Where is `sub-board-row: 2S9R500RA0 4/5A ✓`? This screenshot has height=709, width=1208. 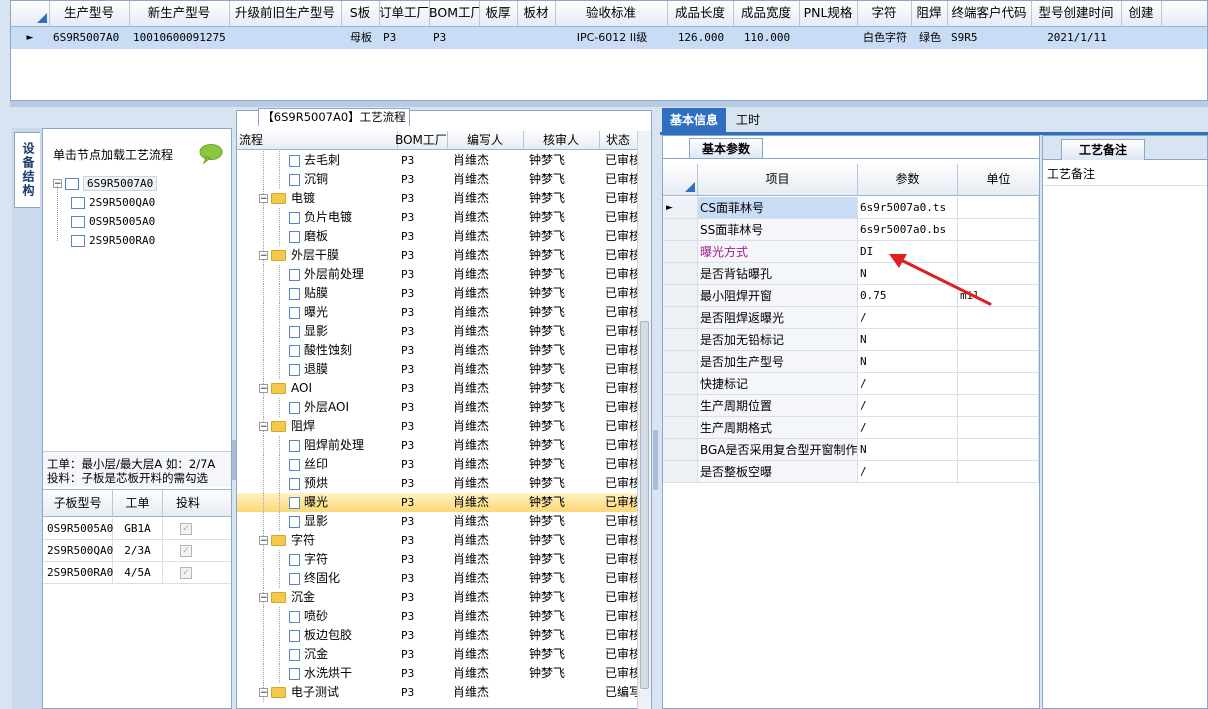 sub-board-row: 2S9R500RA0 4/5A ✓ is located at coordinates (137, 573).